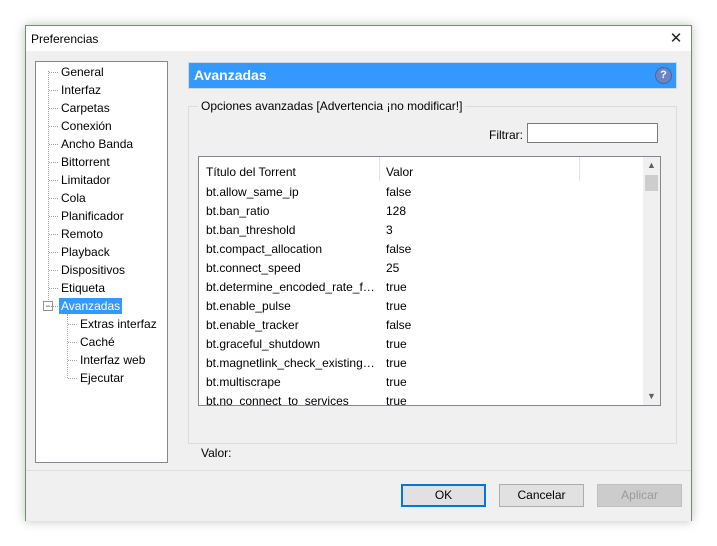 This screenshot has height=546, width=717. I want to click on tree-item: Interfaz, so click(81, 90).